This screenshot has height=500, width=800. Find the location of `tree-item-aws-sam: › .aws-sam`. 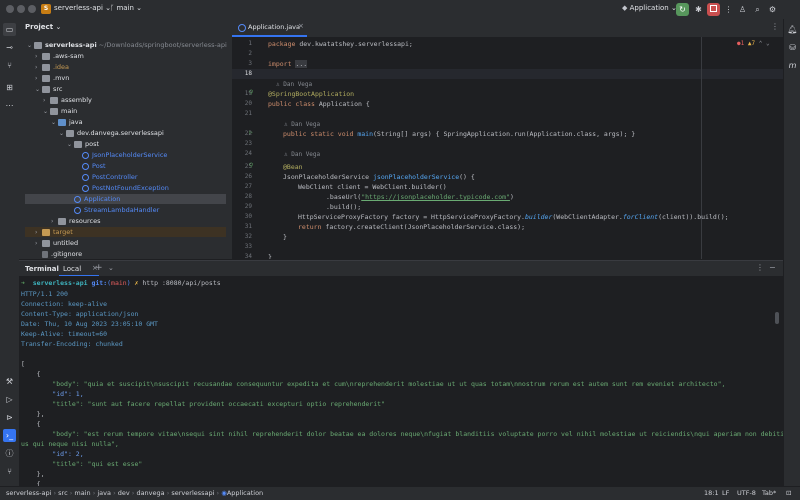

tree-item-aws-sam: › .aws-sam is located at coordinates (59, 56).